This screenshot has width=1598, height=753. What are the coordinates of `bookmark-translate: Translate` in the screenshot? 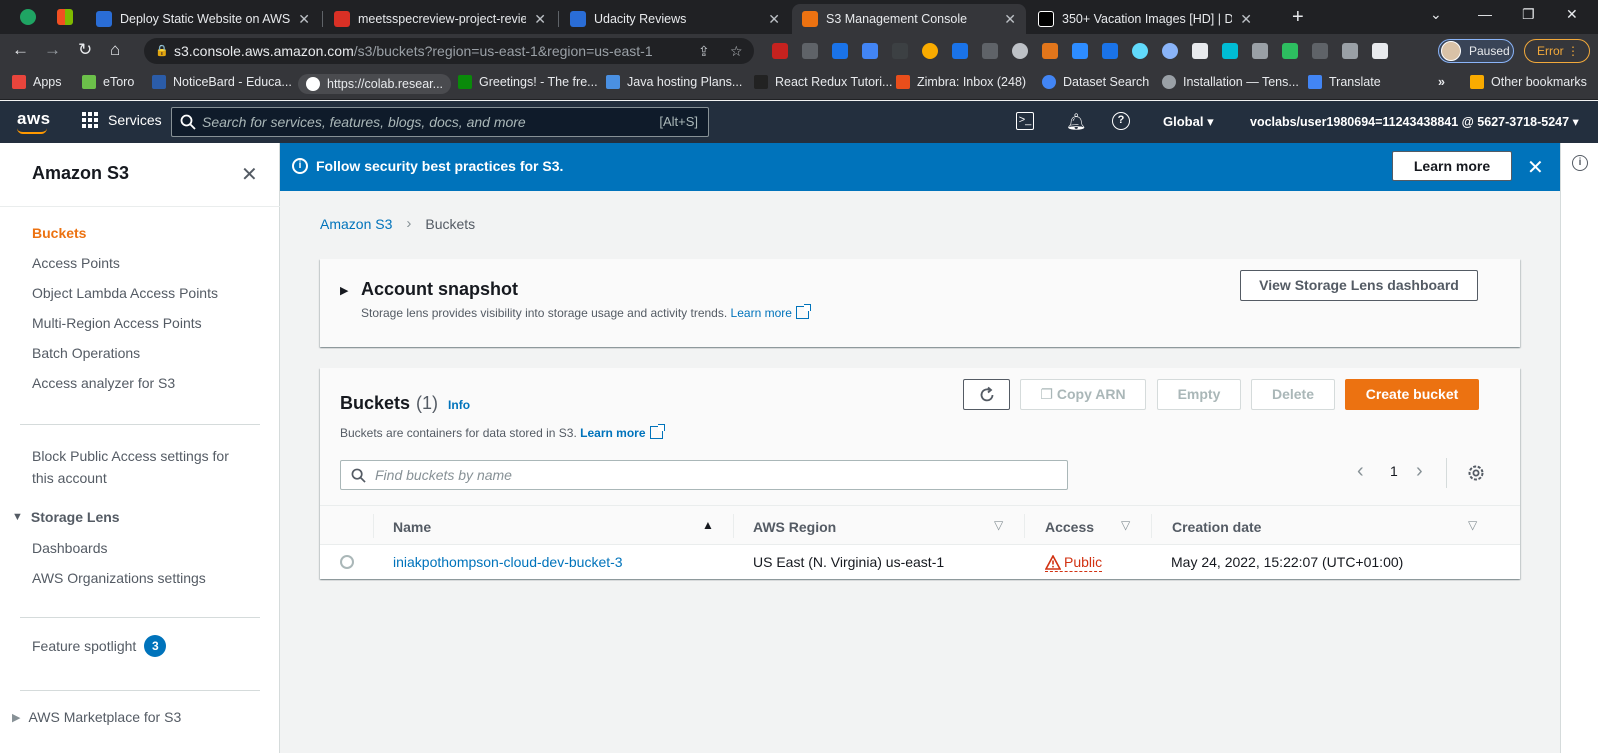 It's located at (1344, 82).